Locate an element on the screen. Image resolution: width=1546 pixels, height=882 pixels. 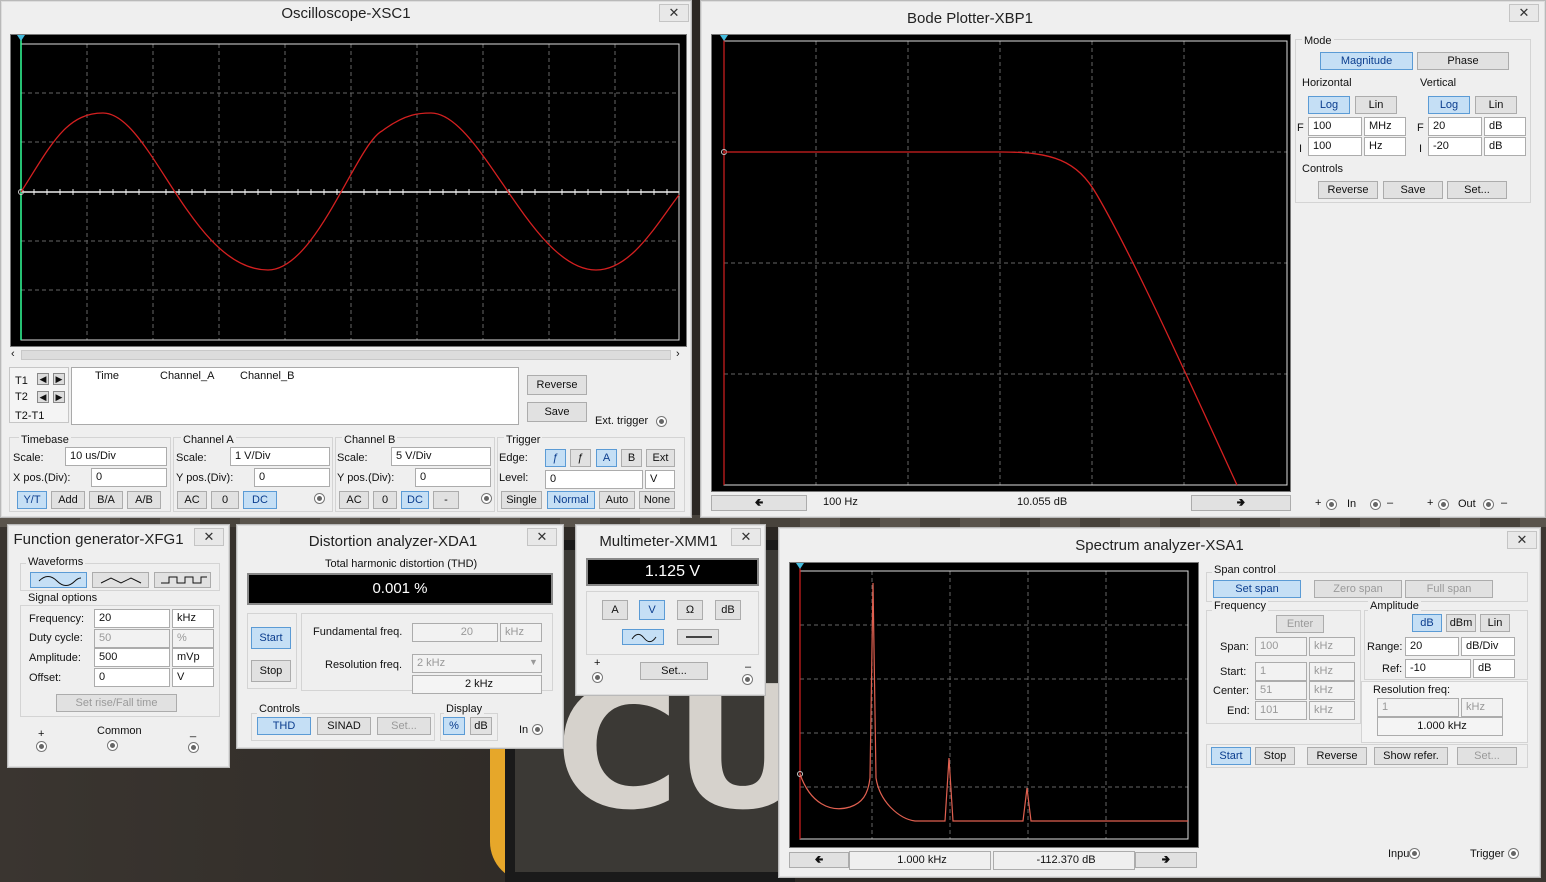
amplitude-lin-button: Lin is located at coordinates (1495, 623).